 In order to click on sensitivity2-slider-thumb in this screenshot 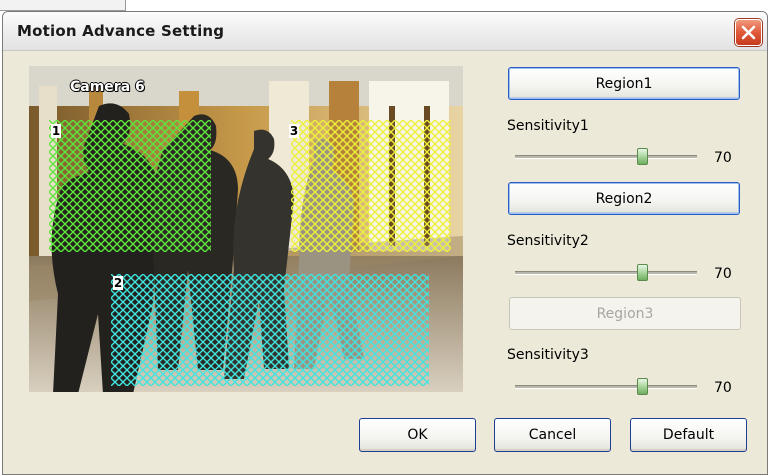, I will do `click(642, 272)`.